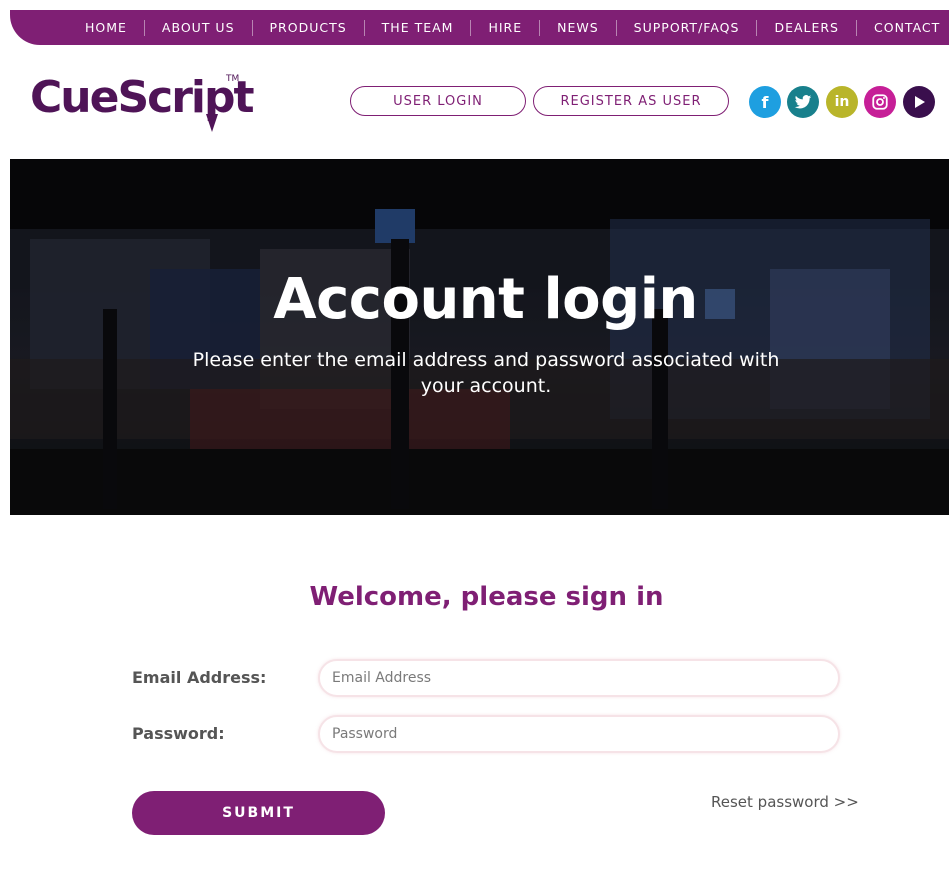 The height and width of the screenshot is (879, 949). Describe the element at coordinates (106, 27) in the screenshot. I see `nav-item-home: HOME` at that location.